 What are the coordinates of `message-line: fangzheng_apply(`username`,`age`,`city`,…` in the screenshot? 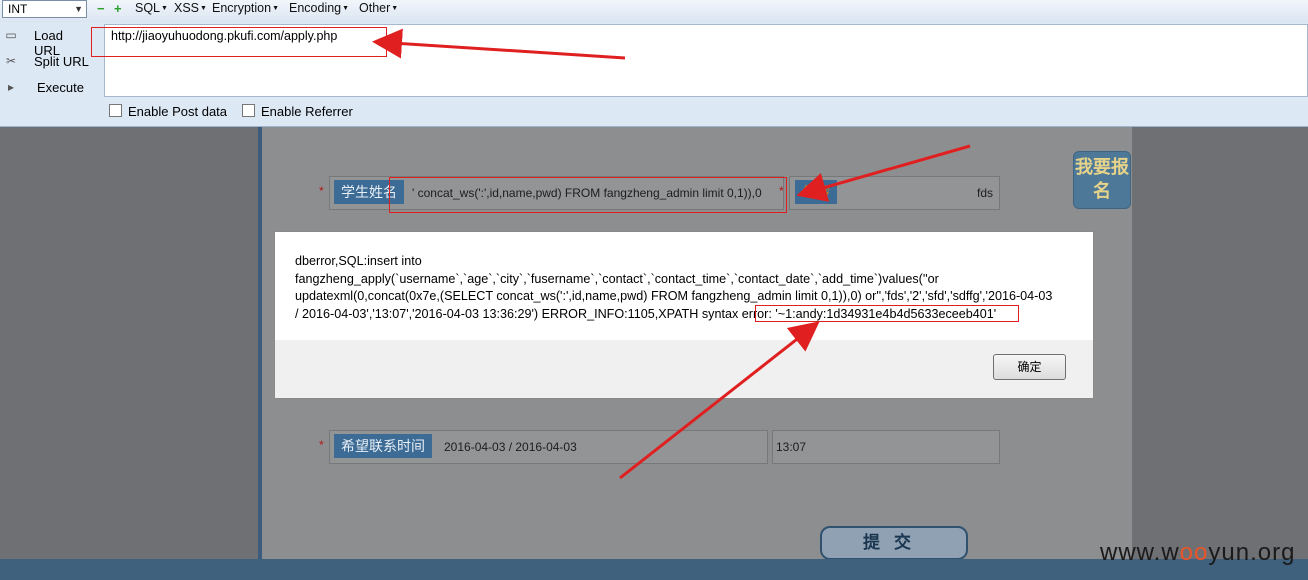 It's located at (617, 278).